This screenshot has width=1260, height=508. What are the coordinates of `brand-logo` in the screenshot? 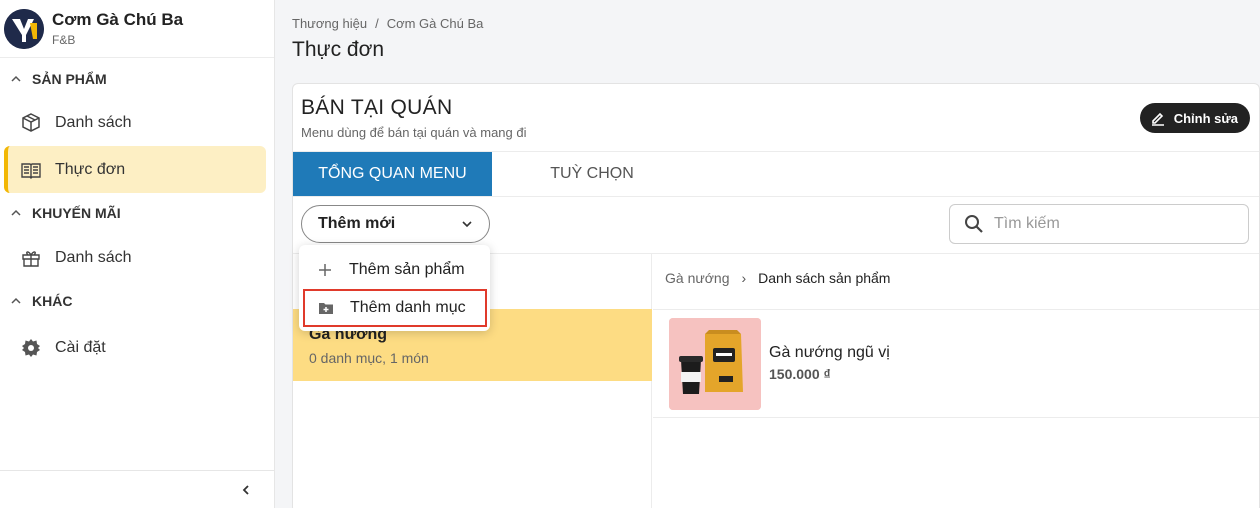 It's located at (24, 28).